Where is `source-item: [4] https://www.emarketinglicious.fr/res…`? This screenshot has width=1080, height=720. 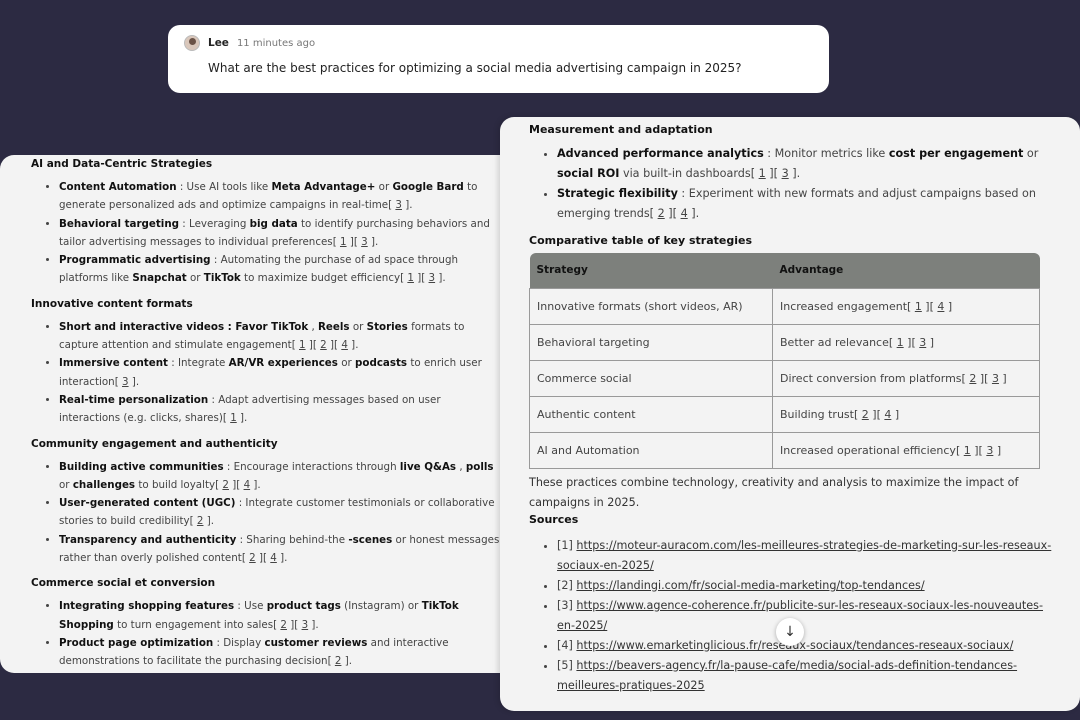 source-item: [4] https://www.emarketinglicious.fr/res… is located at coordinates (808, 646).